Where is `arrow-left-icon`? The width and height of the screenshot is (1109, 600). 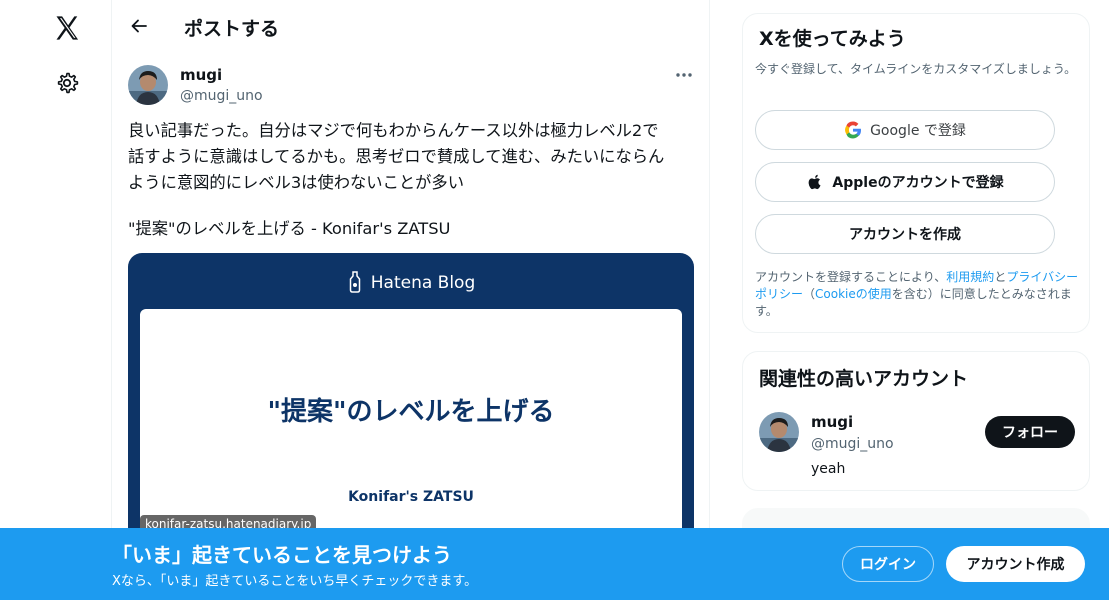
arrow-left-icon is located at coordinates (139, 26).